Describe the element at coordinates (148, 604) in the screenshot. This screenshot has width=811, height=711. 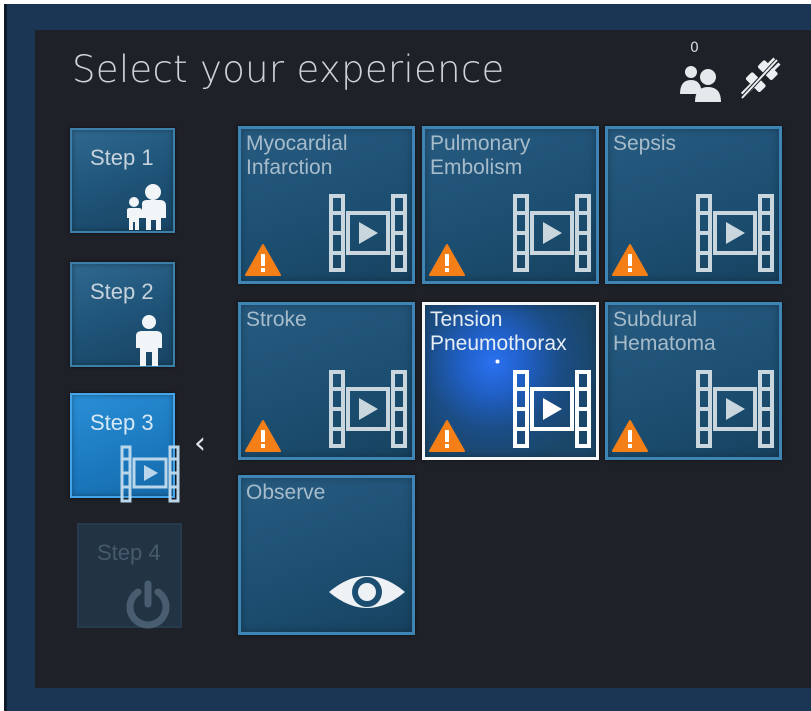
I see `power-icon` at that location.